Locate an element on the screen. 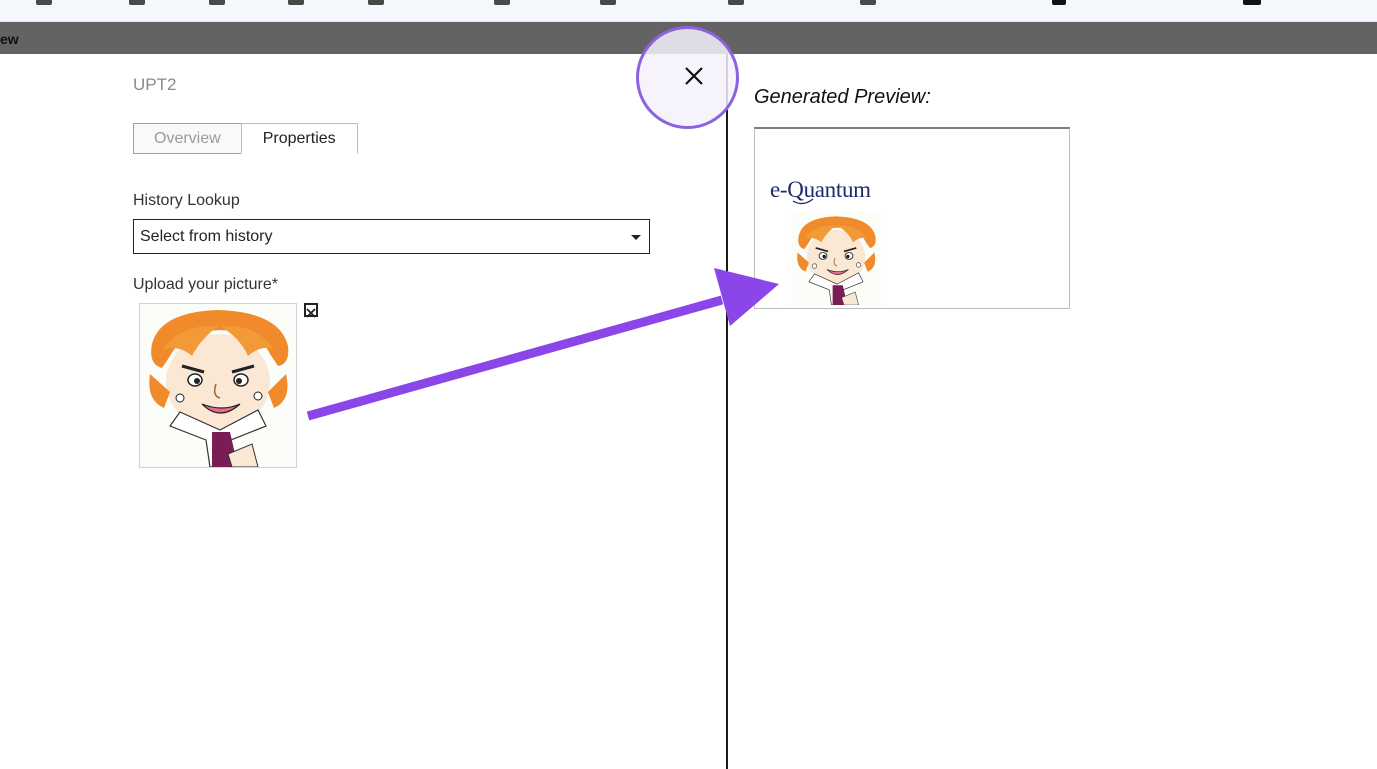 The width and height of the screenshot is (1377, 769). history-select-value: Select from history is located at coordinates (206, 236).